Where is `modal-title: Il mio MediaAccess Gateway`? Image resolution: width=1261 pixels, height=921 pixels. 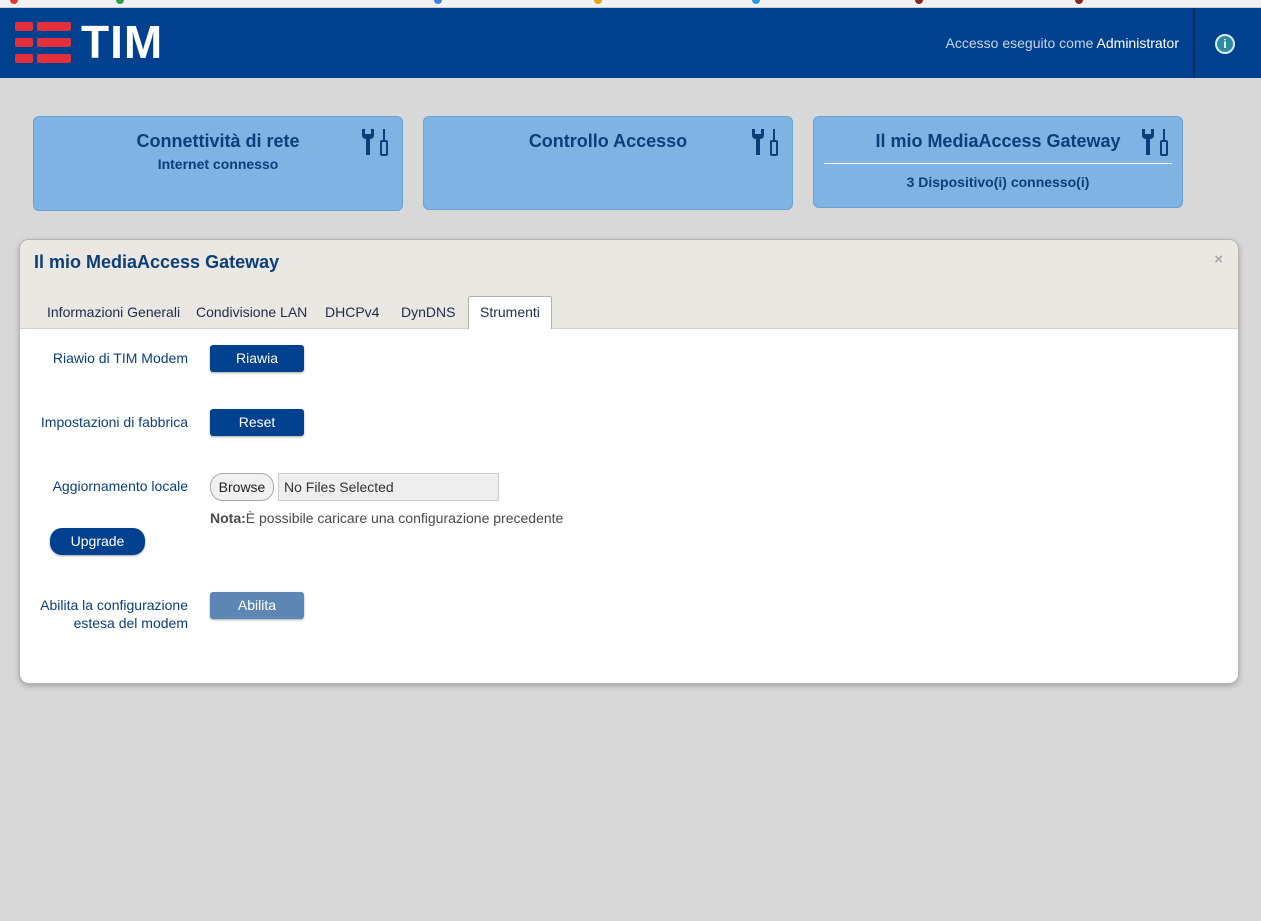
modal-title: Il mio MediaAccess Gateway is located at coordinates (157, 262).